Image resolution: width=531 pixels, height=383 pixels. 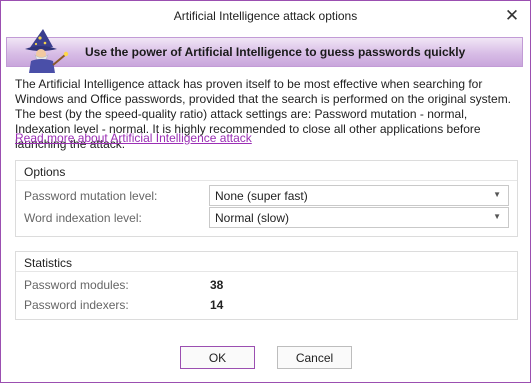 I want to click on word-indexation-label: Word indexation level:, so click(x=83, y=218).